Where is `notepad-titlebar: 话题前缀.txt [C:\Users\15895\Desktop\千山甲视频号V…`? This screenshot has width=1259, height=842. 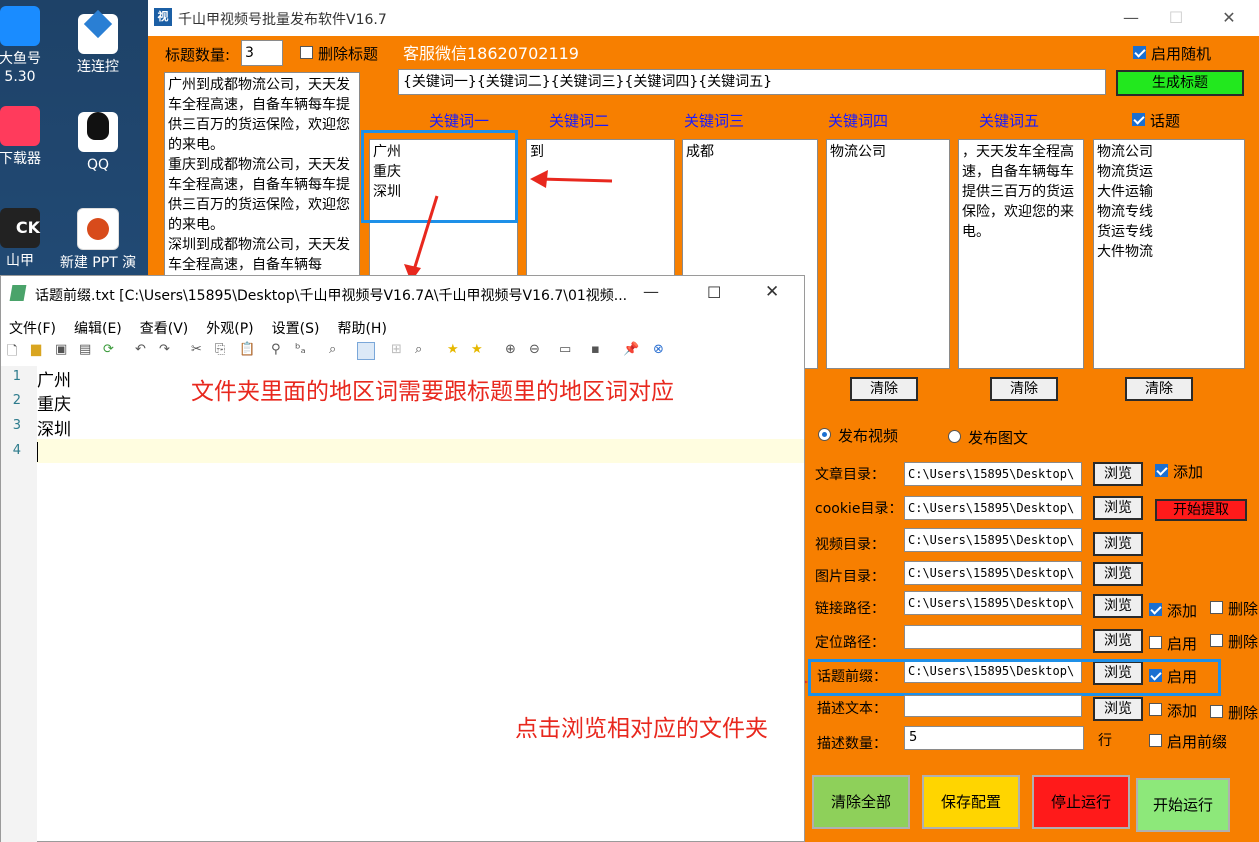 notepad-titlebar: 话题前缀.txt [C:\Users\15895\Desktop\千山甲视频号V… is located at coordinates (402, 294).